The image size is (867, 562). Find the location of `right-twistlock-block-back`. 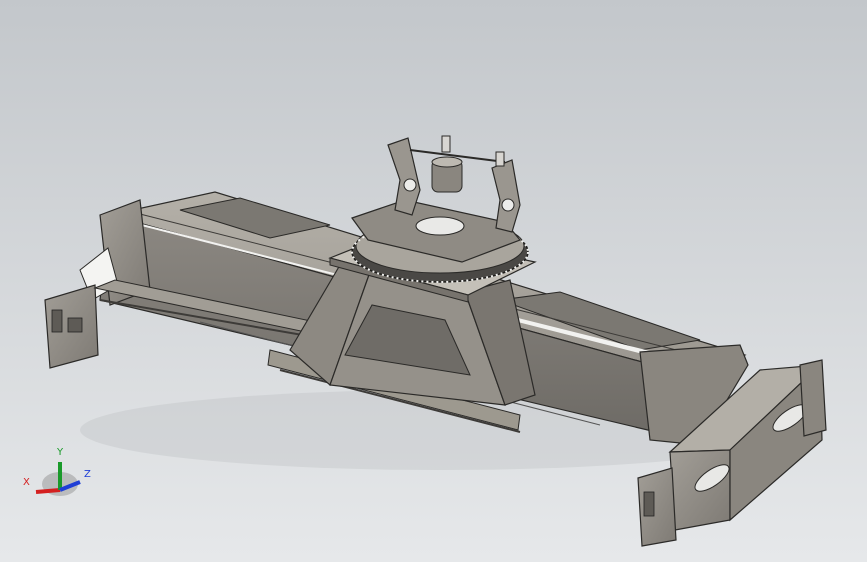

right-twistlock-block-back is located at coordinates (813, 398).